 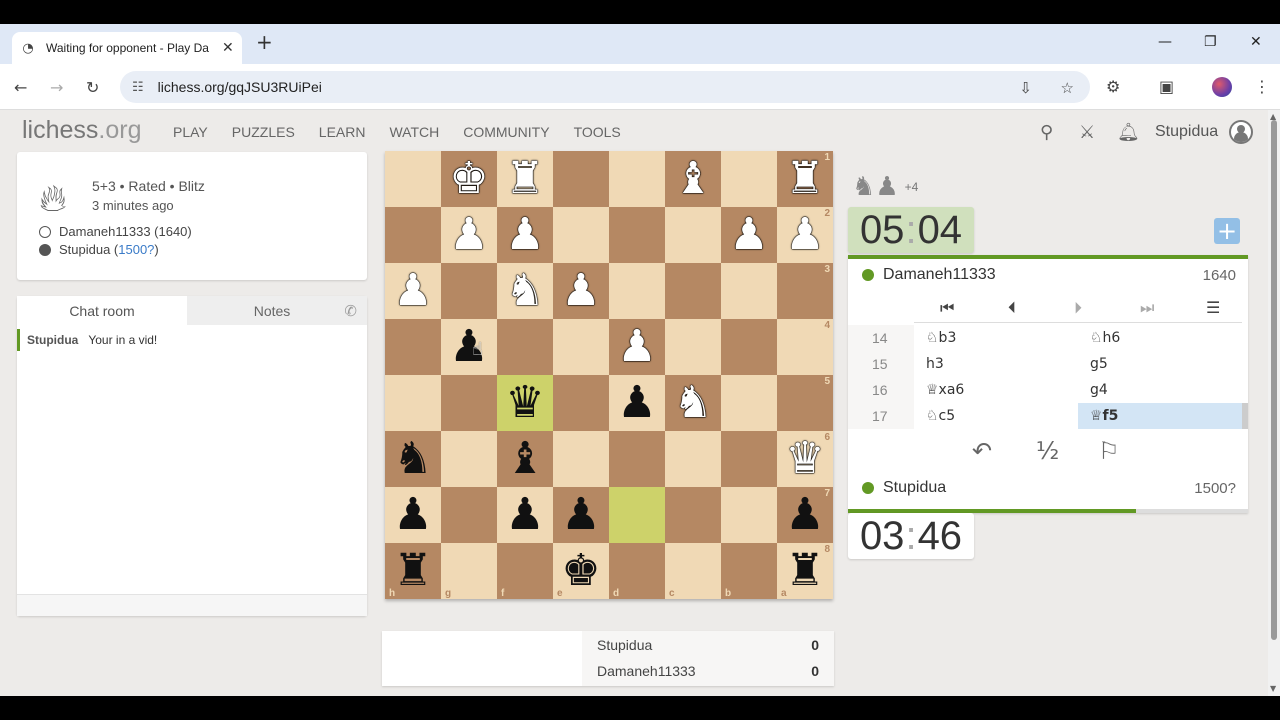 I want to click on nav-learn: LEARN, so click(x=342, y=132).